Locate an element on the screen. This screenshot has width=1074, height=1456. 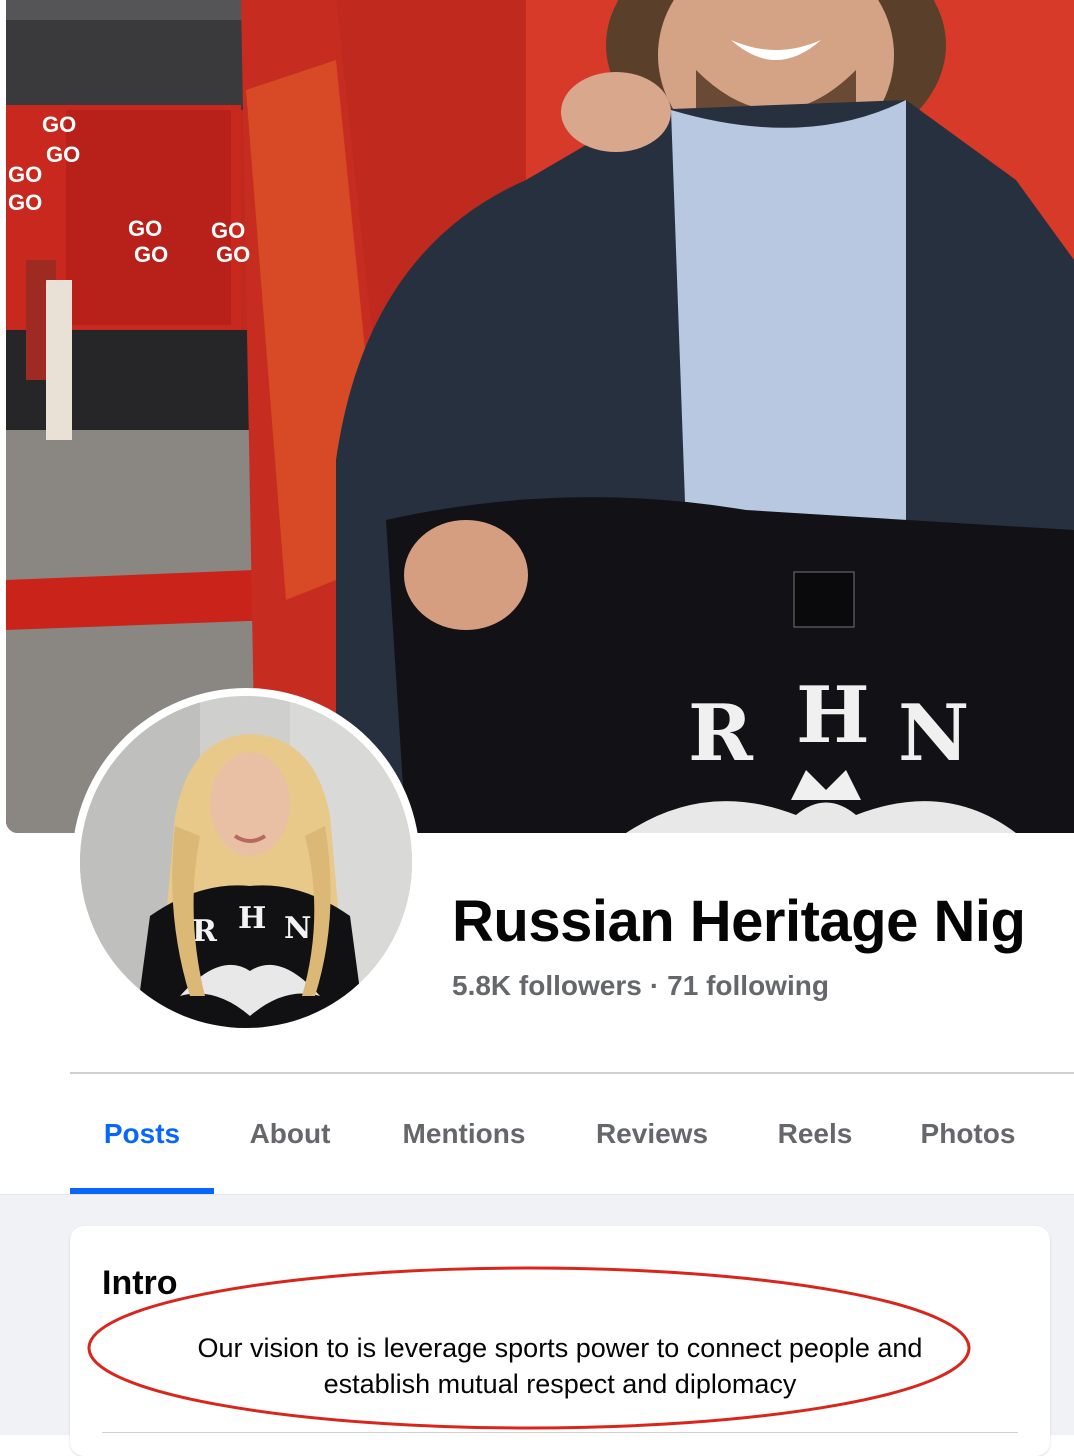
profile-avatar: R H N is located at coordinates (246, 862).